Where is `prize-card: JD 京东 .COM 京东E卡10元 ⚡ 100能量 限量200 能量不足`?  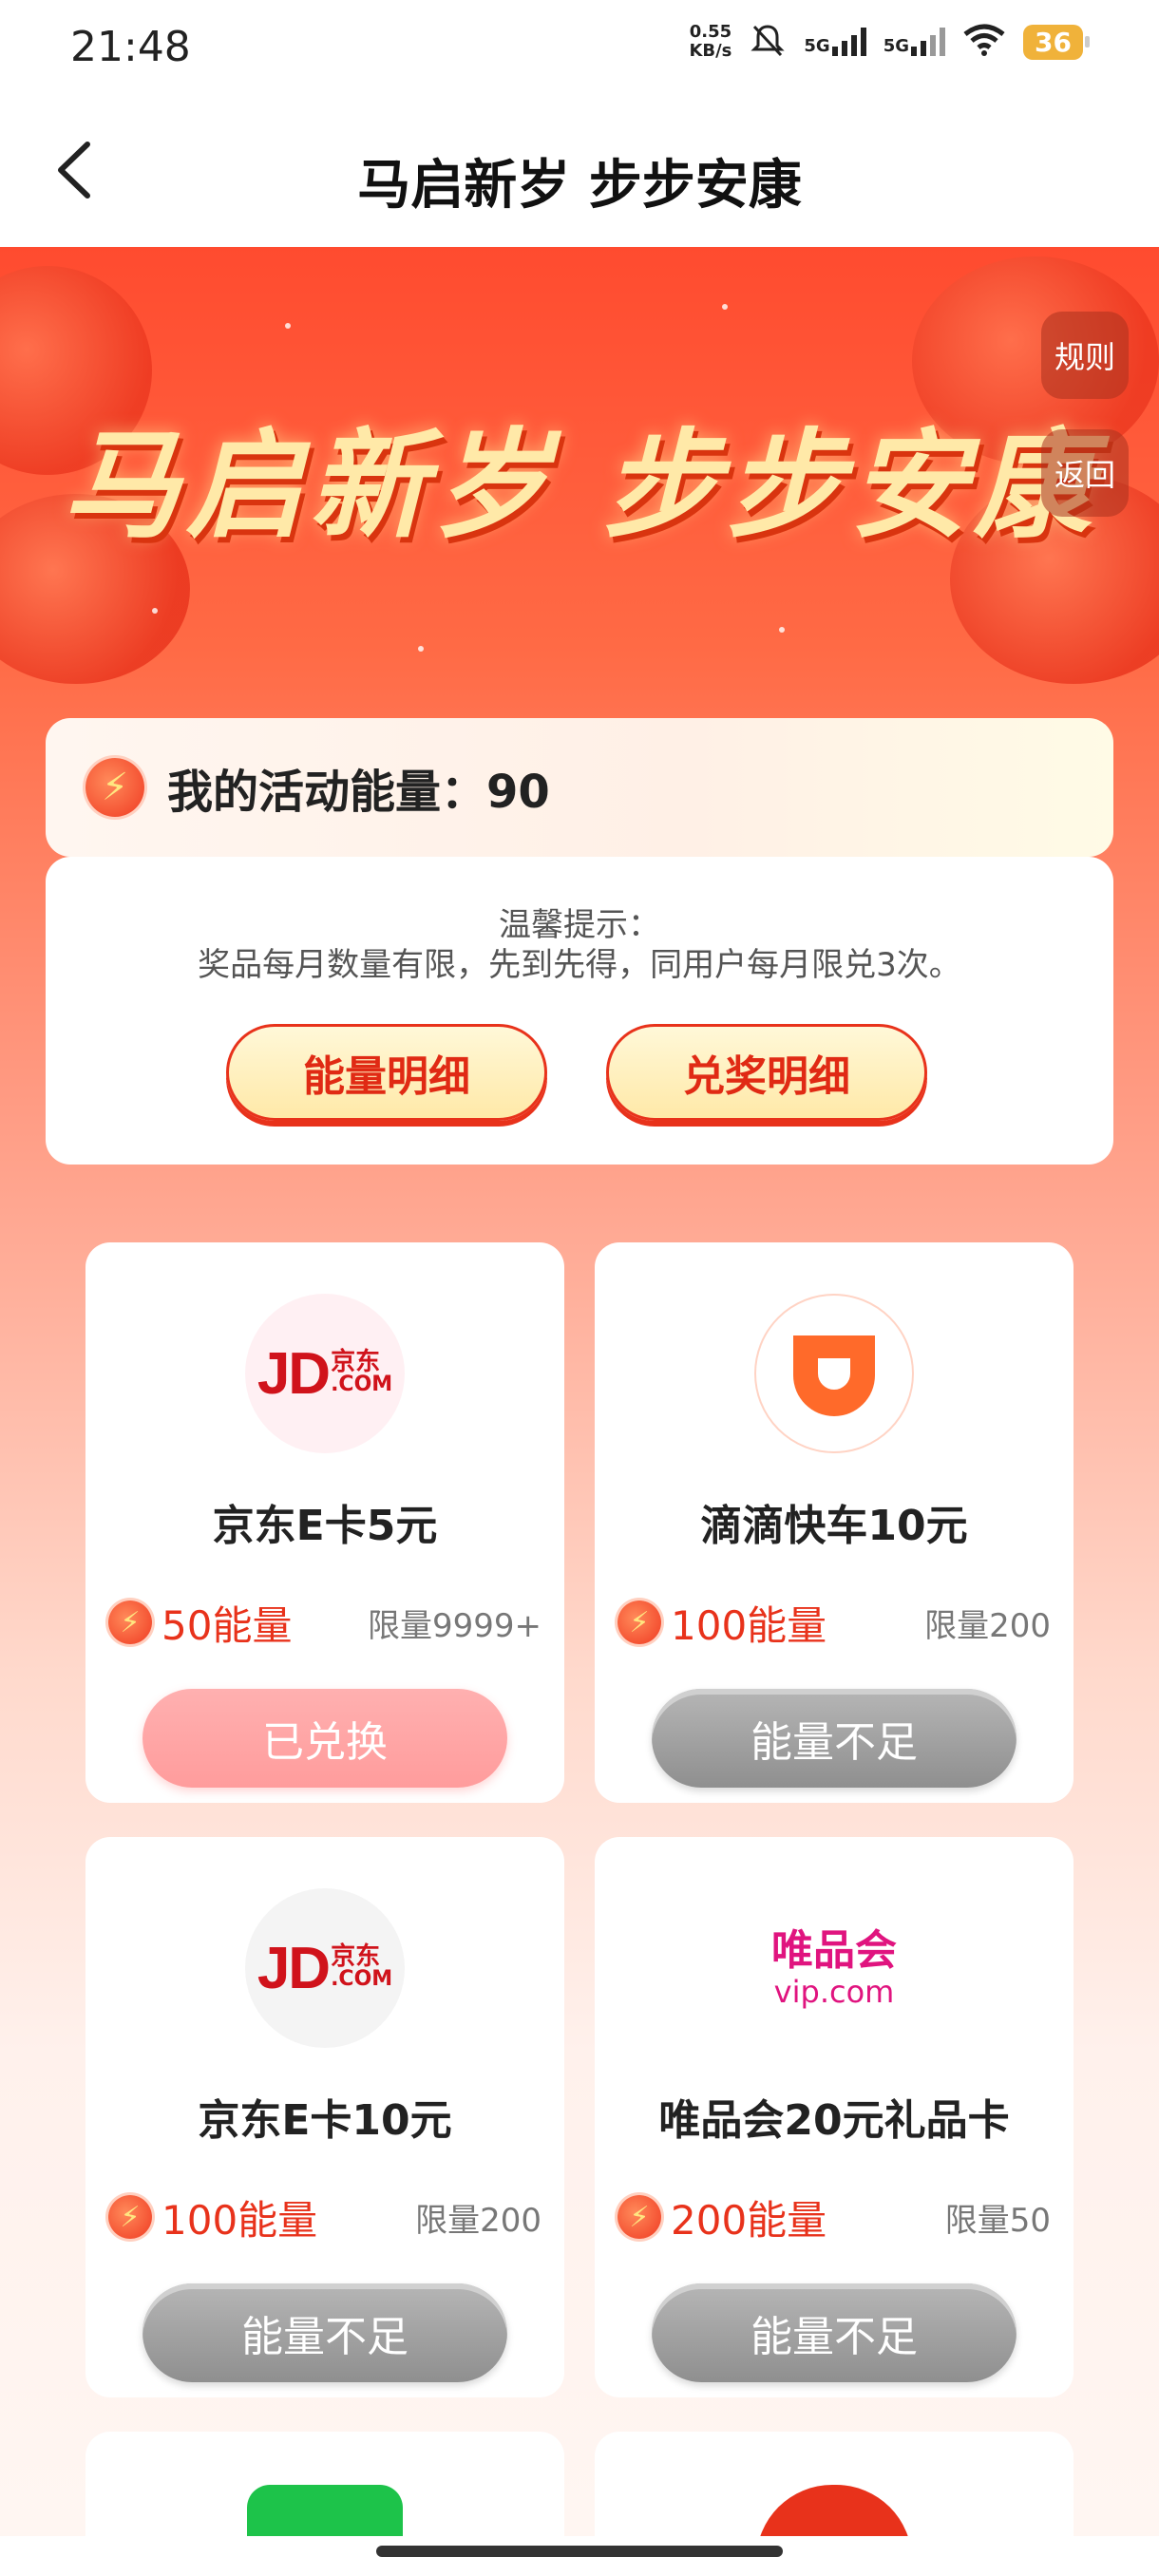 prize-card: JD 京东 .COM 京东E卡10元 ⚡ 100能量 限量200 能量不足 is located at coordinates (325, 2117).